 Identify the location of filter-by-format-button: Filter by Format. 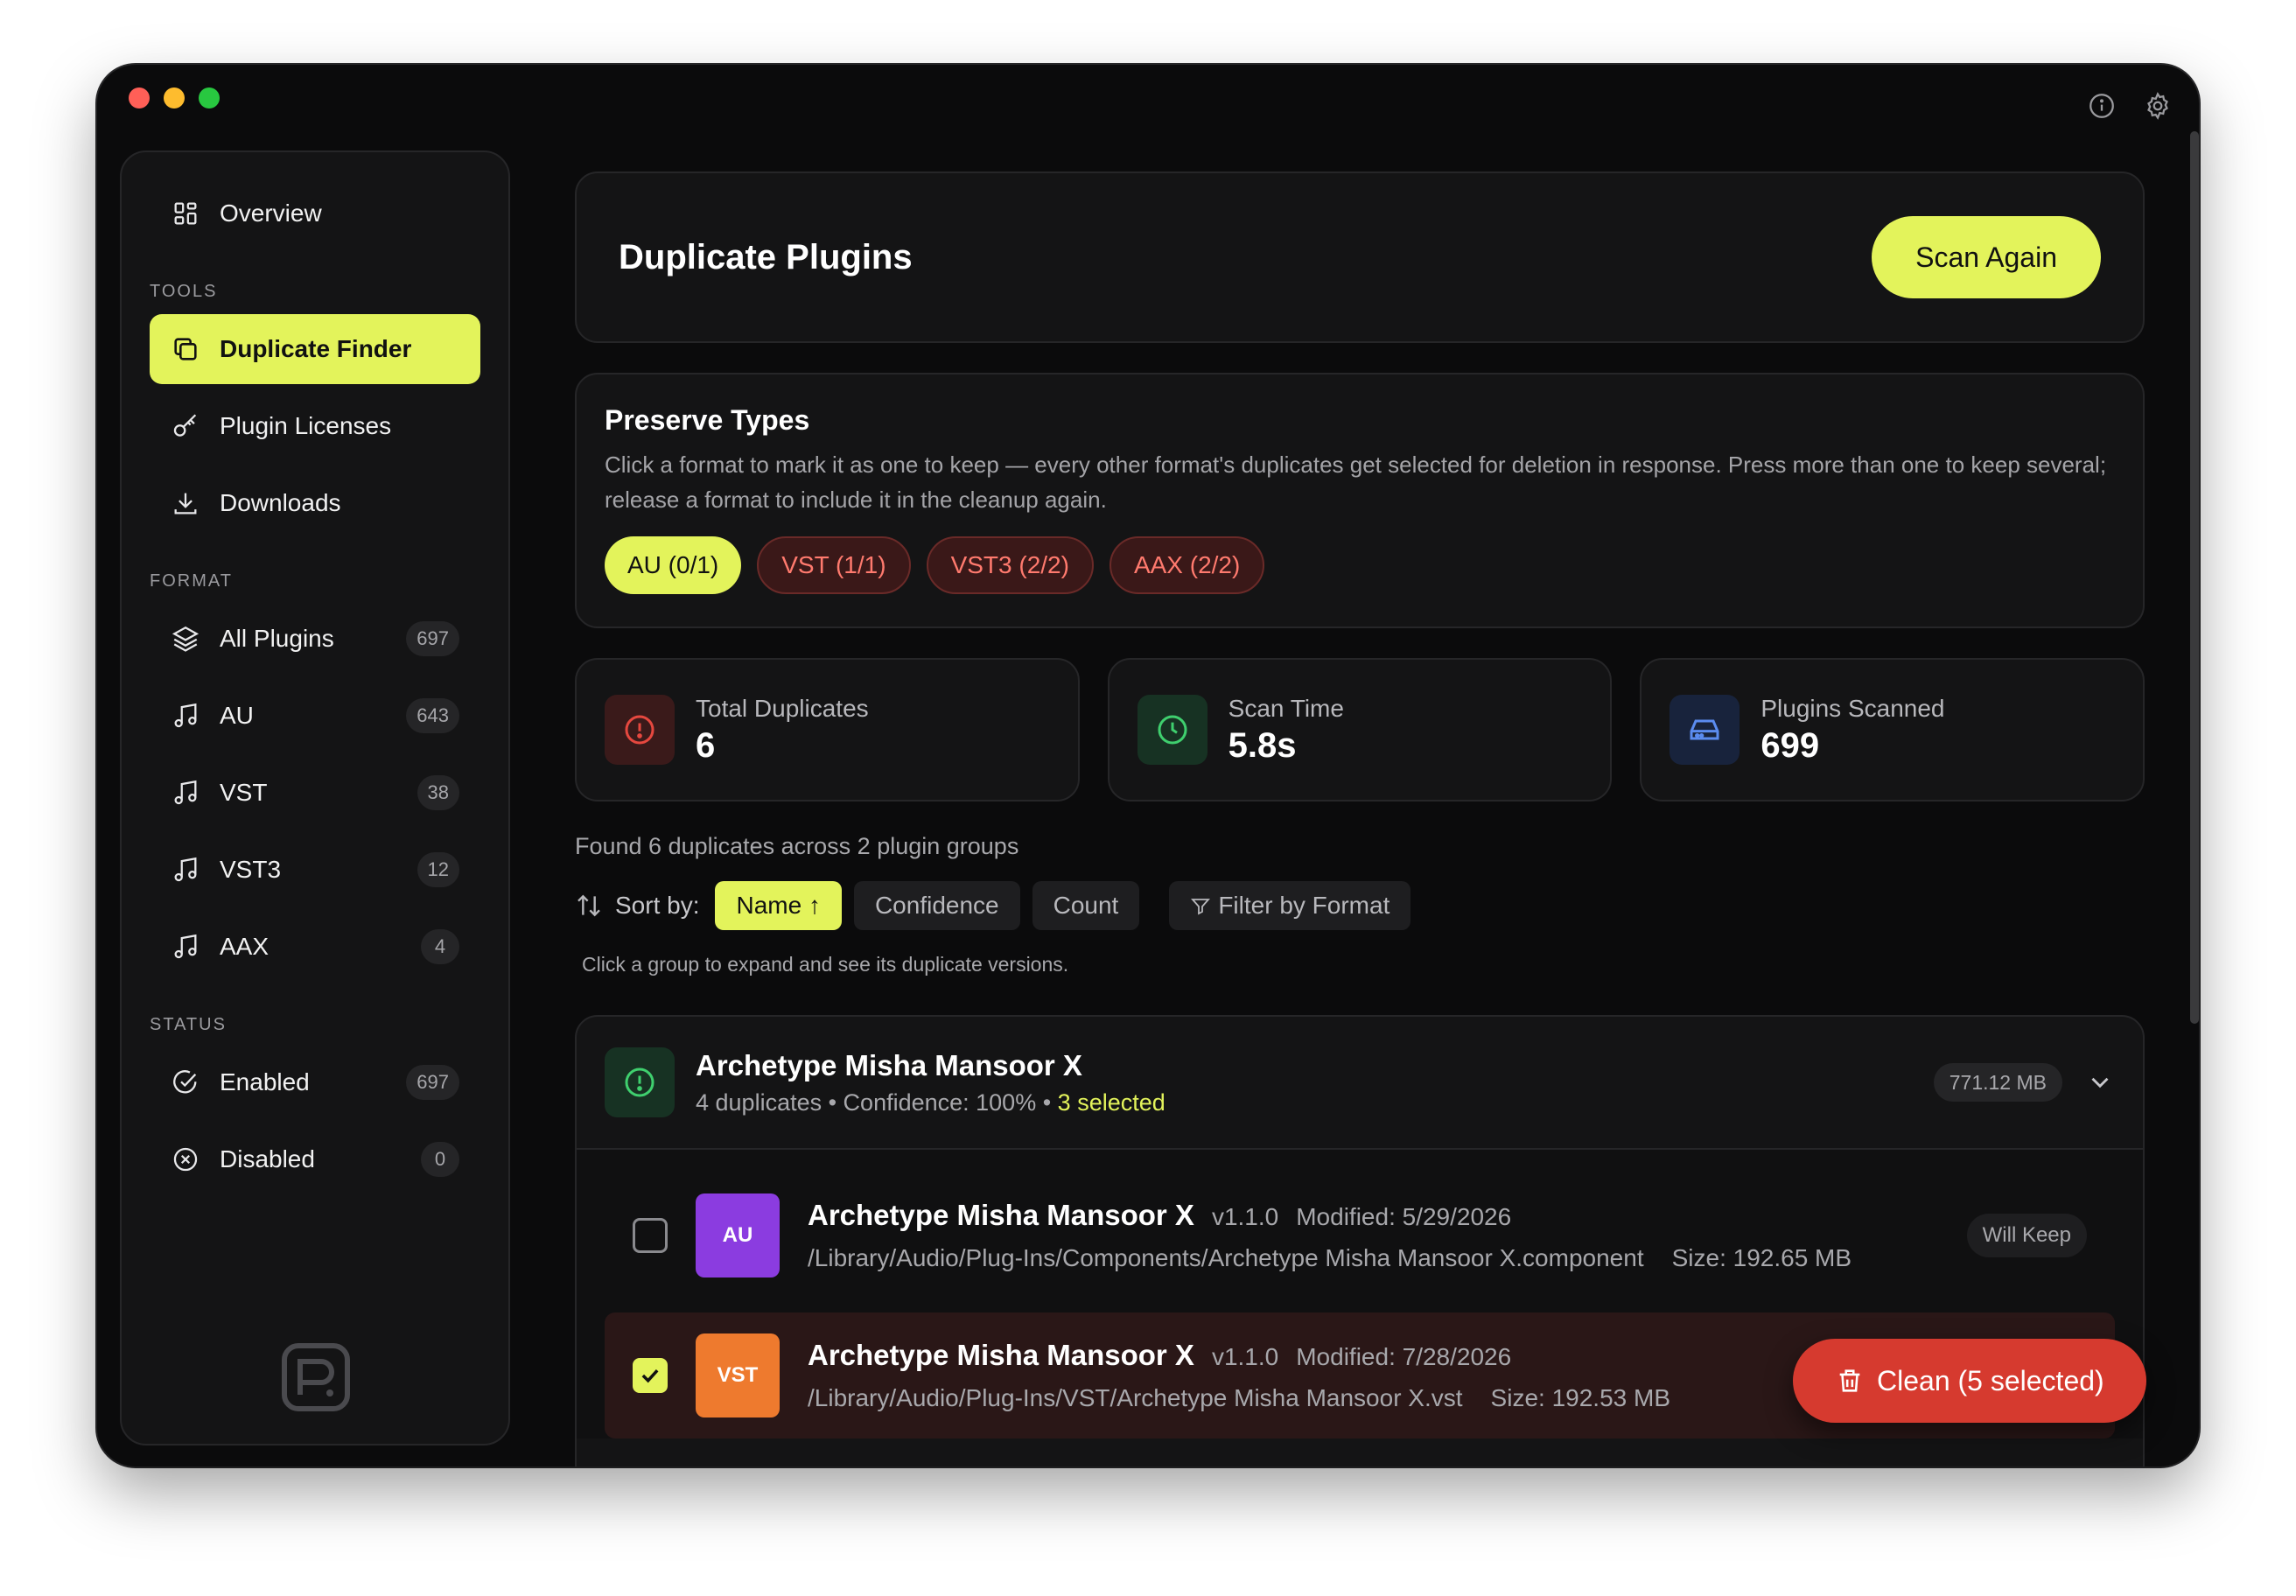
(1290, 905).